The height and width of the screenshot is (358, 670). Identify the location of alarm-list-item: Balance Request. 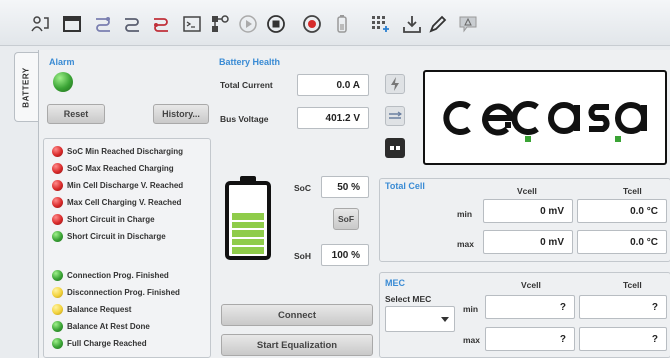
(91, 309).